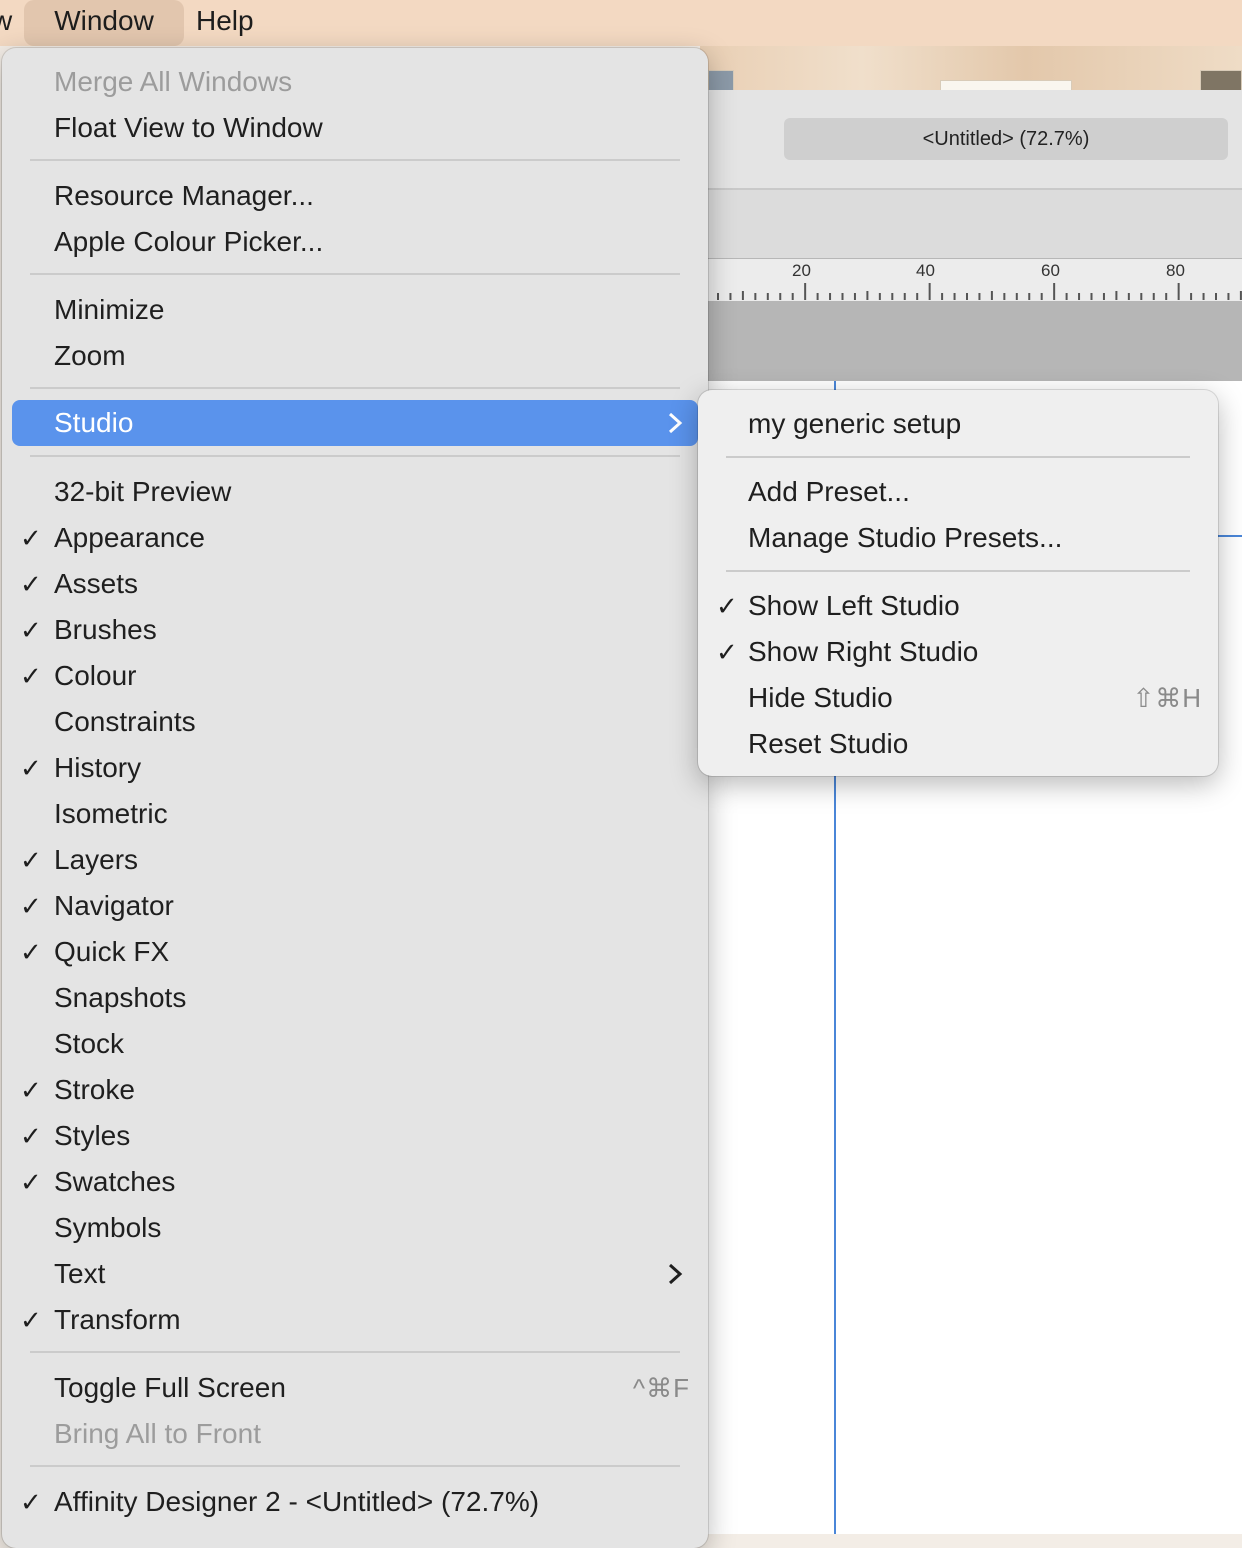 The height and width of the screenshot is (1548, 1242). I want to click on menu-item-show-left-studio: ✓ Show Left Studio, so click(958, 606).